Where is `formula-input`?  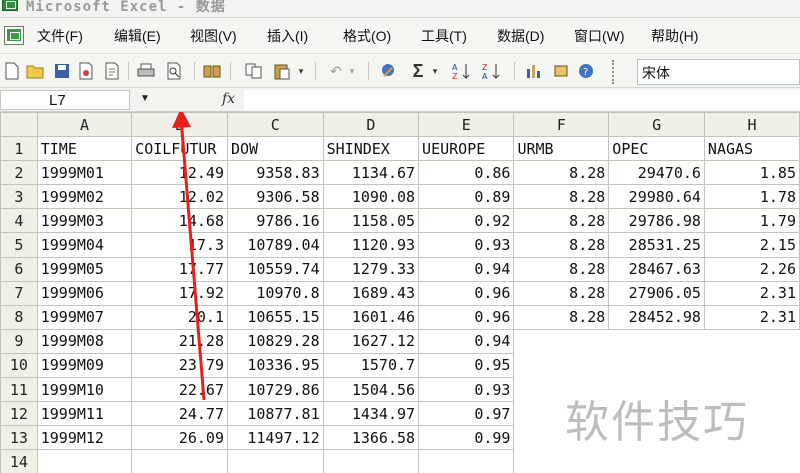
formula-input is located at coordinates (522, 100).